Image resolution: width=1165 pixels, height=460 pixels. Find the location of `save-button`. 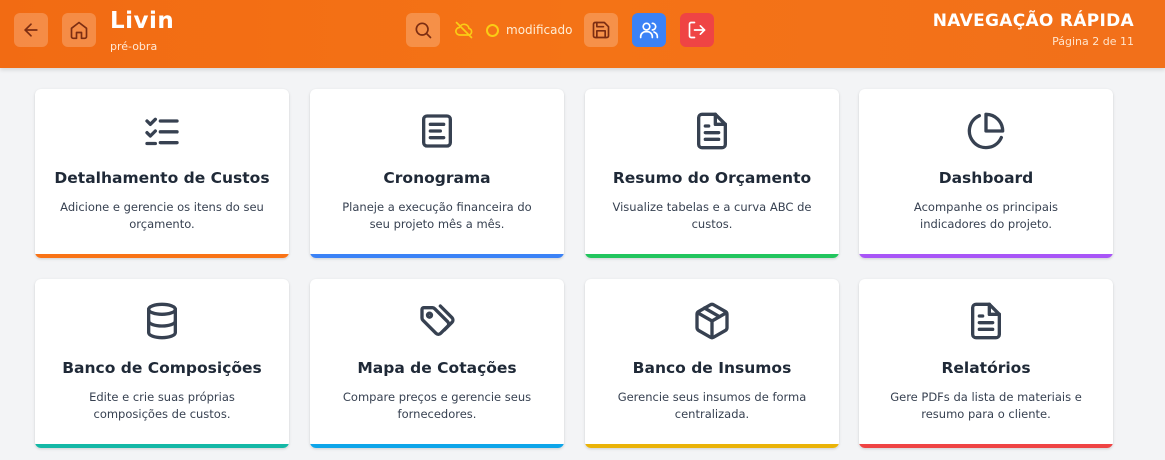

save-button is located at coordinates (601, 30).